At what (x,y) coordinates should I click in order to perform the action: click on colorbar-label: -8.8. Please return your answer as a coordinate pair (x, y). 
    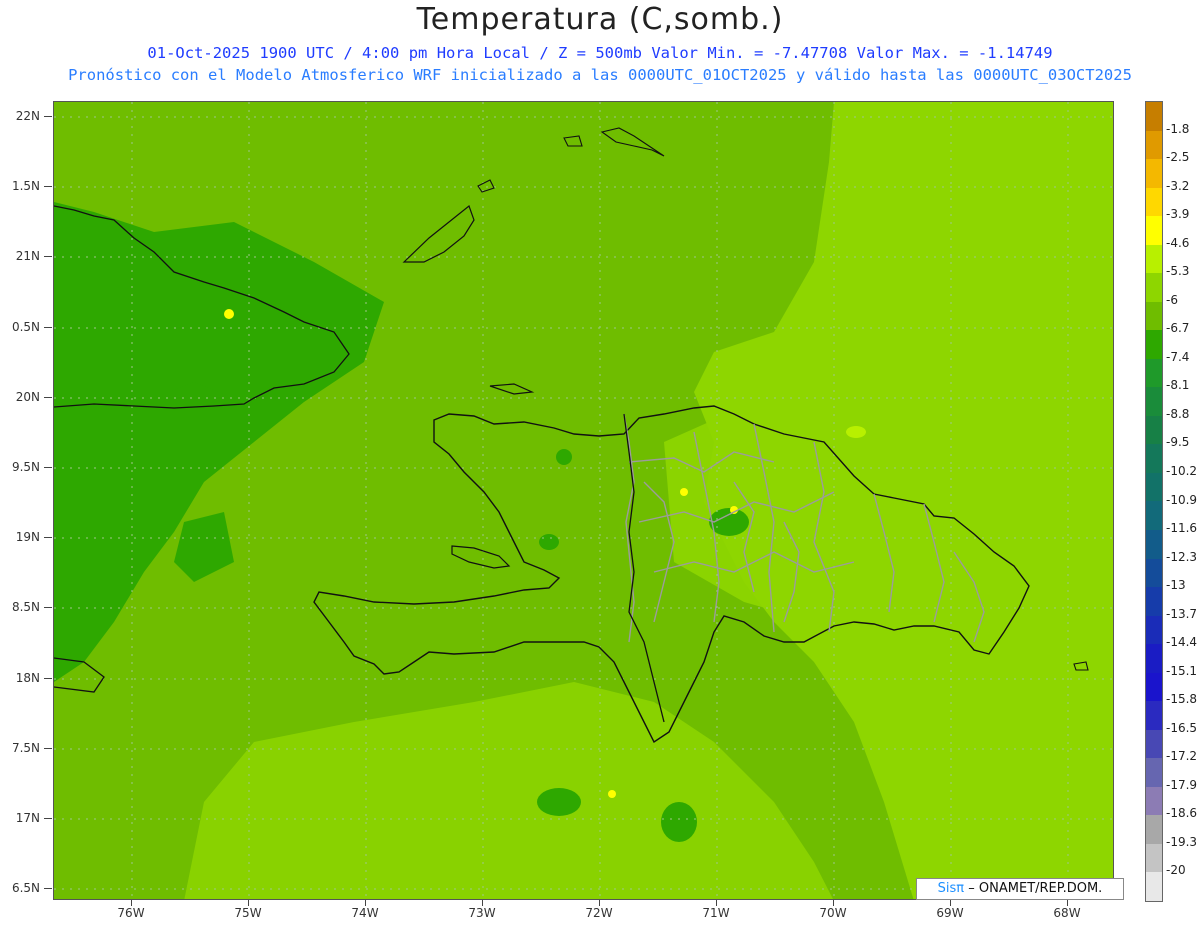
    Looking at the image, I should click on (1178, 413).